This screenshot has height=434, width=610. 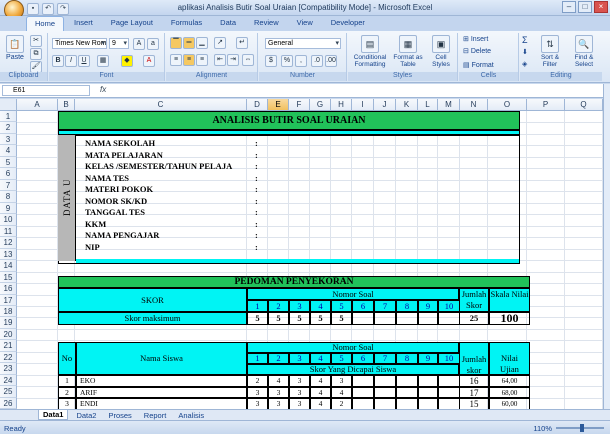 I want to click on sheet-title: ANALISIS BUTIR SOAL URAIAN, so click(x=289, y=120).